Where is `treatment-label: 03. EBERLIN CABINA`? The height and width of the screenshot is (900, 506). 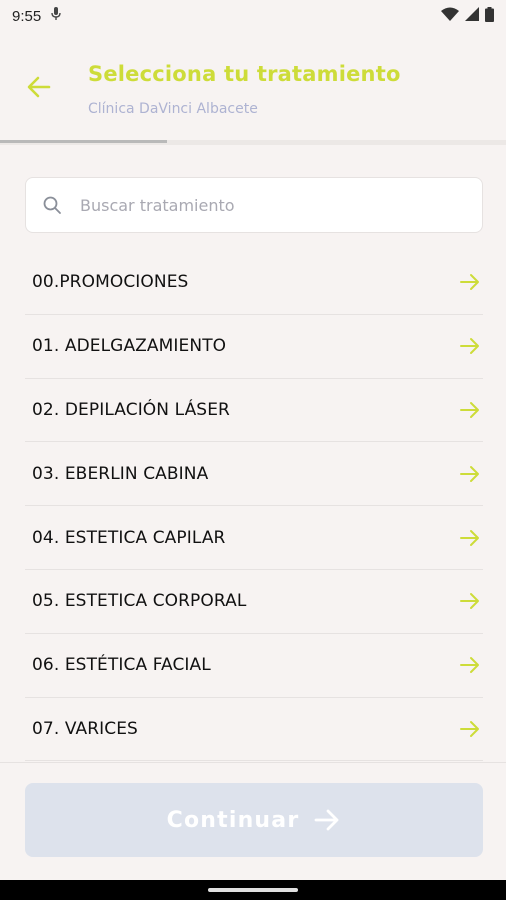
treatment-label: 03. EBERLIN CABINA is located at coordinates (120, 473).